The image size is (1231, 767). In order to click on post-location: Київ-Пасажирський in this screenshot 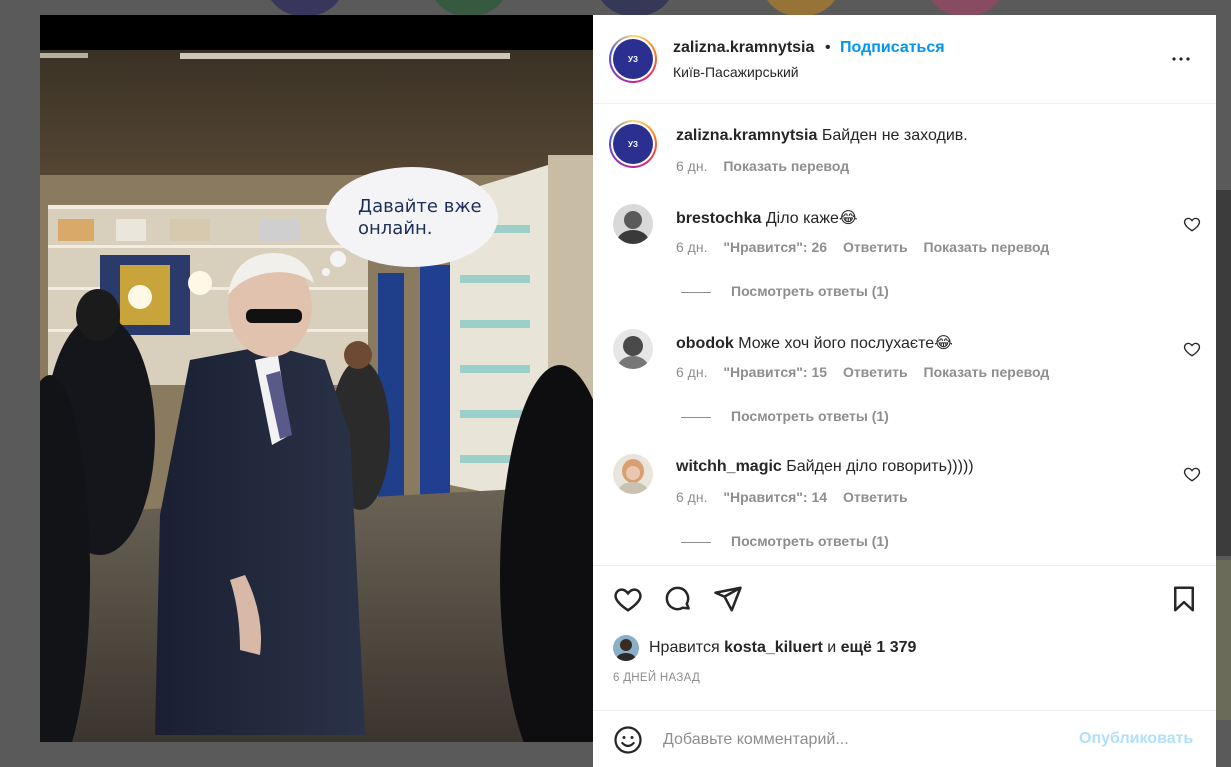, I will do `click(736, 72)`.